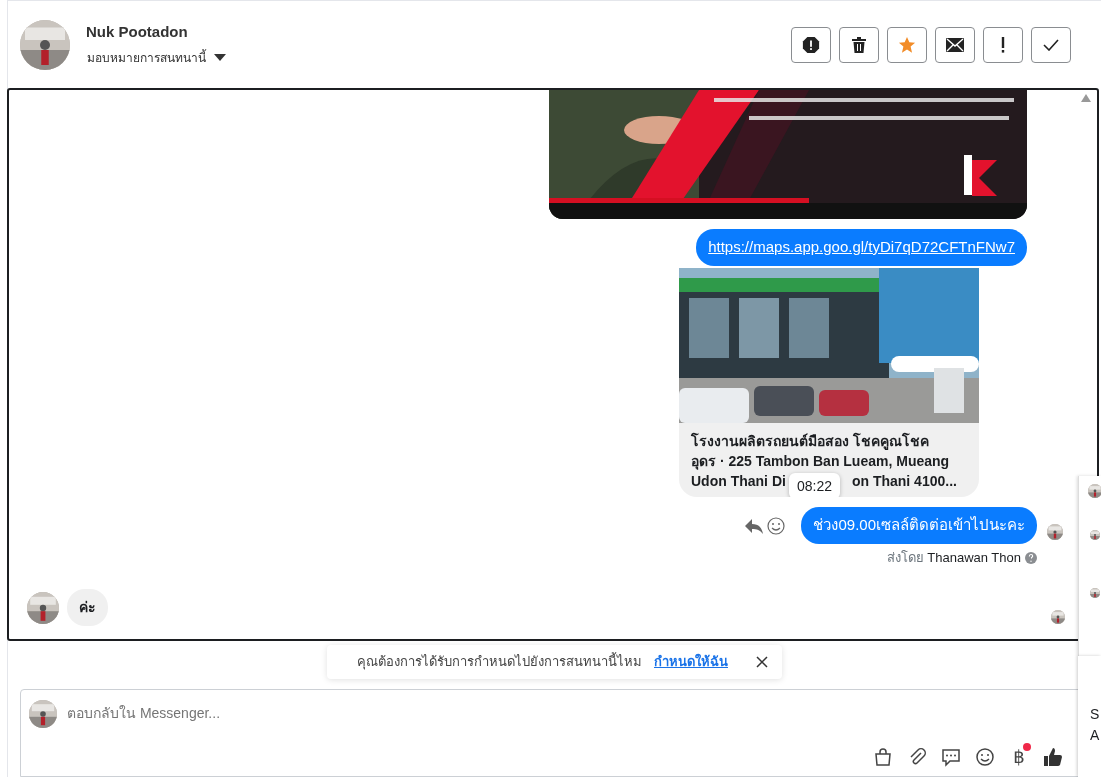 The width and height of the screenshot is (1101, 777). I want to click on envelope-icon, so click(955, 44).